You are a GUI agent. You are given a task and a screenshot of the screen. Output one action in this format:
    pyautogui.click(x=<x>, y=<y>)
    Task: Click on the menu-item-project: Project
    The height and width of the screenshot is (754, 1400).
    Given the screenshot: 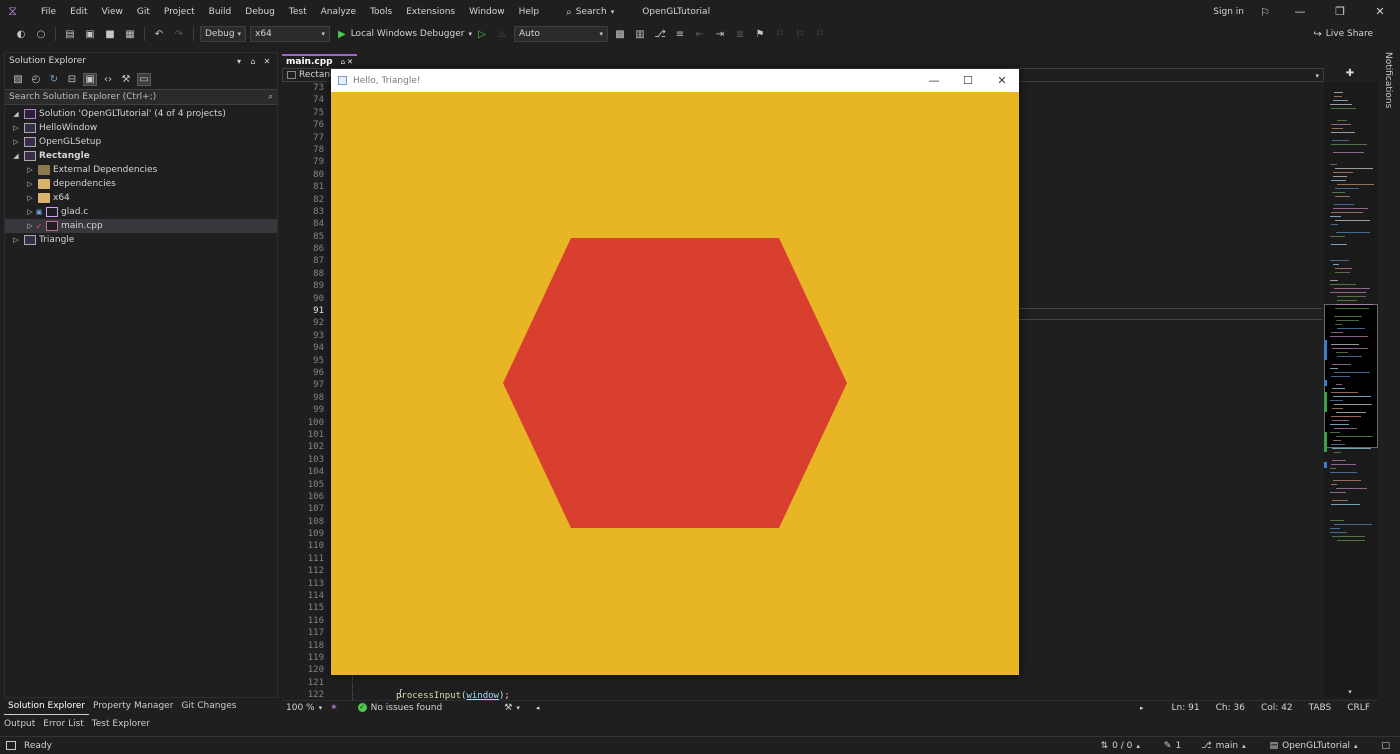 What is the action you would take?
    pyautogui.click(x=179, y=12)
    